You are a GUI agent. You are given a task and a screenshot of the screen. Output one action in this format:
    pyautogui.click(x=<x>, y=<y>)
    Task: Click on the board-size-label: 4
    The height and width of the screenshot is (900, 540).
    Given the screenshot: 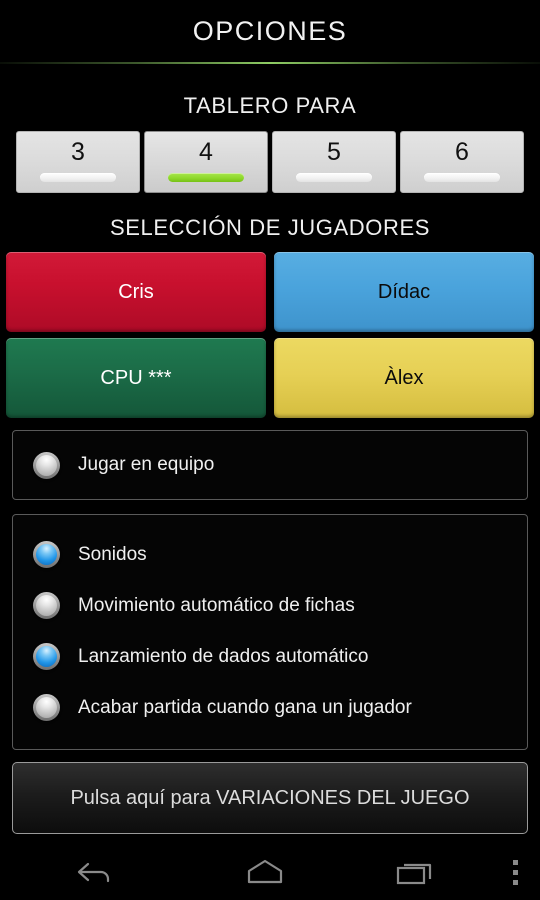 What is the action you would take?
    pyautogui.click(x=206, y=152)
    